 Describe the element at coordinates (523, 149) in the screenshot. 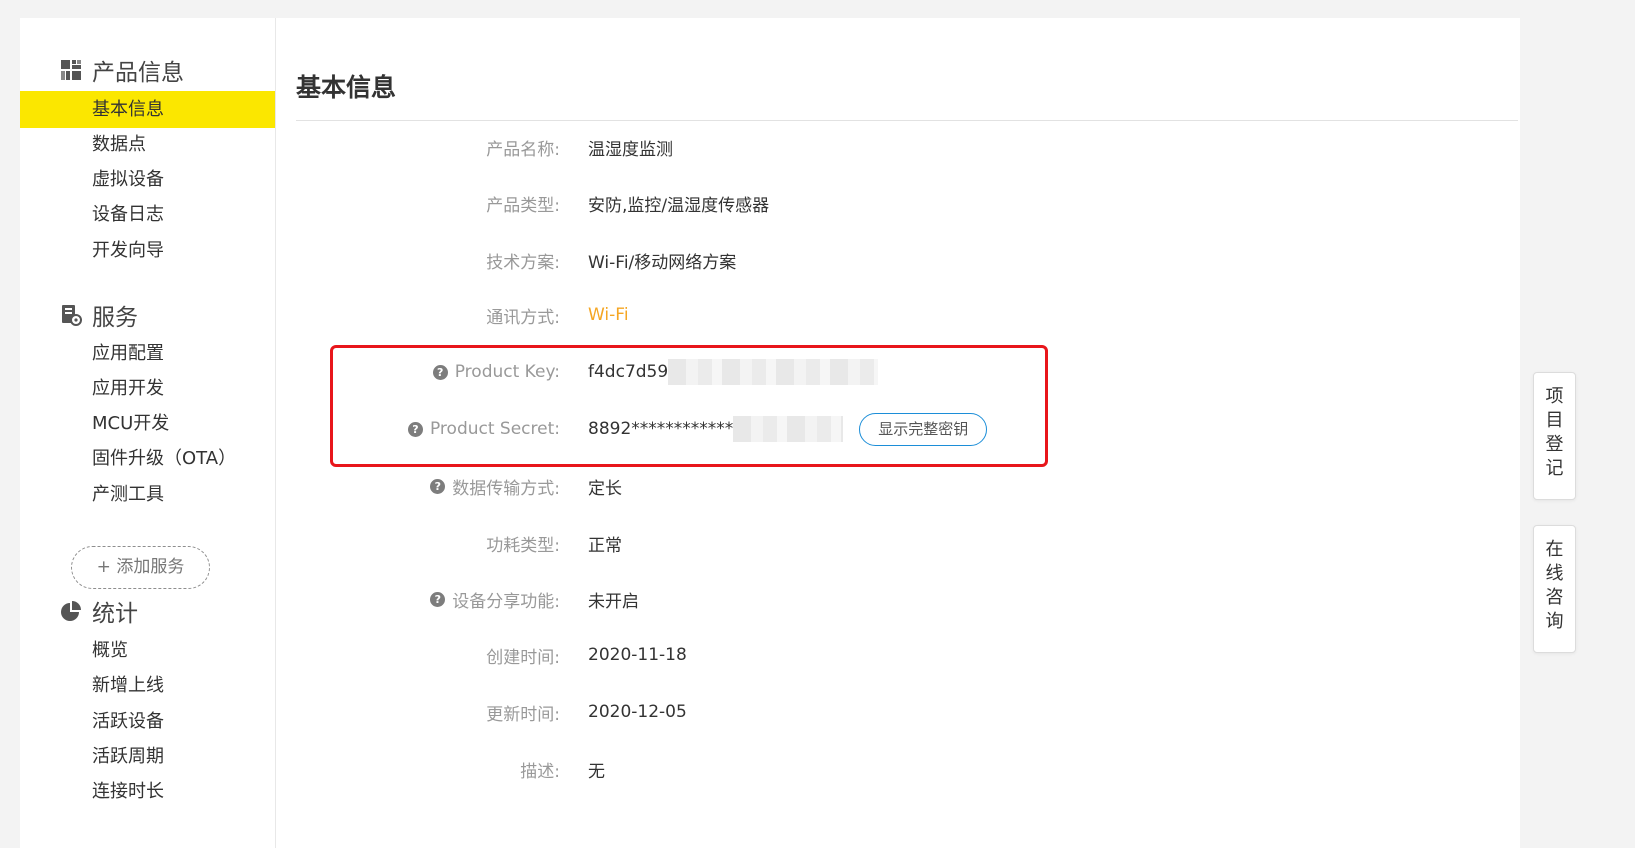

I see `field-label: 产品名称:` at that location.